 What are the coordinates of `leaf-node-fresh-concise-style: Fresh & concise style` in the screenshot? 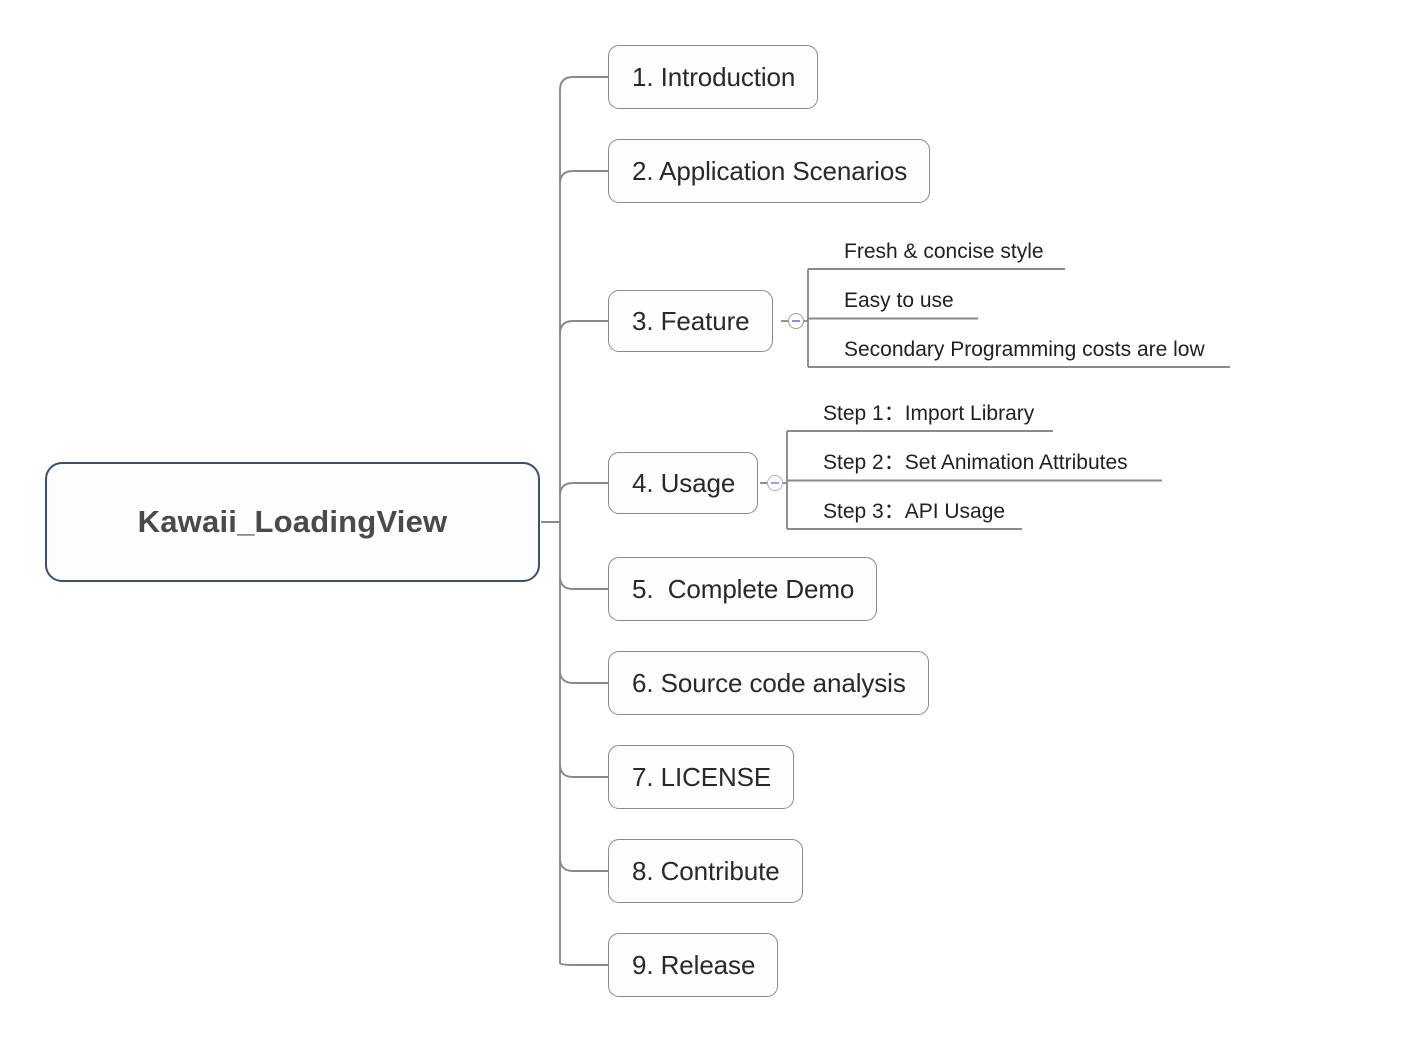 It's located at (958, 249).